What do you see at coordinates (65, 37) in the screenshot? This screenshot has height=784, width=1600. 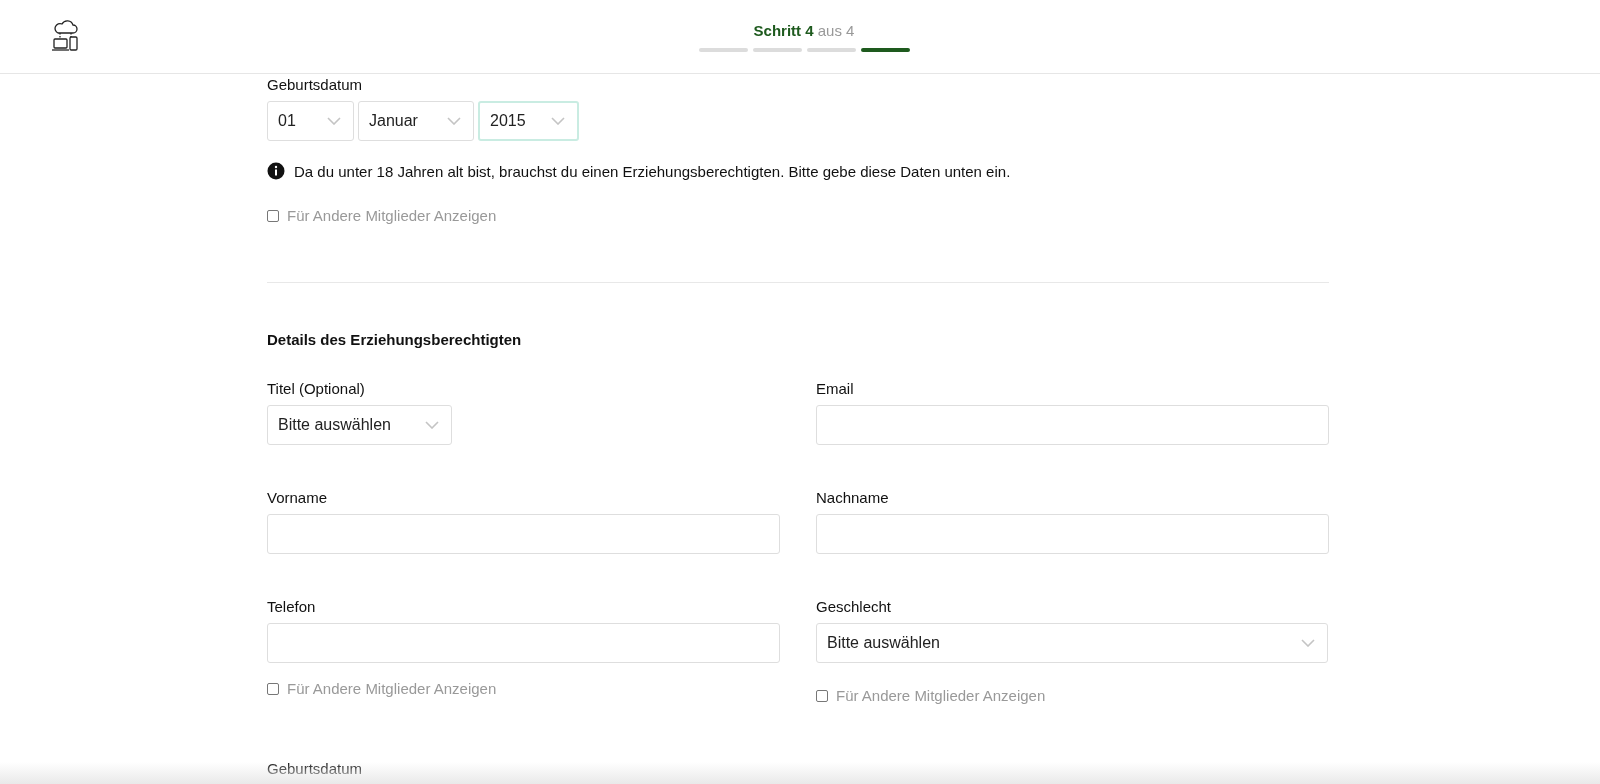 I see `cloud-devices-icon` at bounding box center [65, 37].